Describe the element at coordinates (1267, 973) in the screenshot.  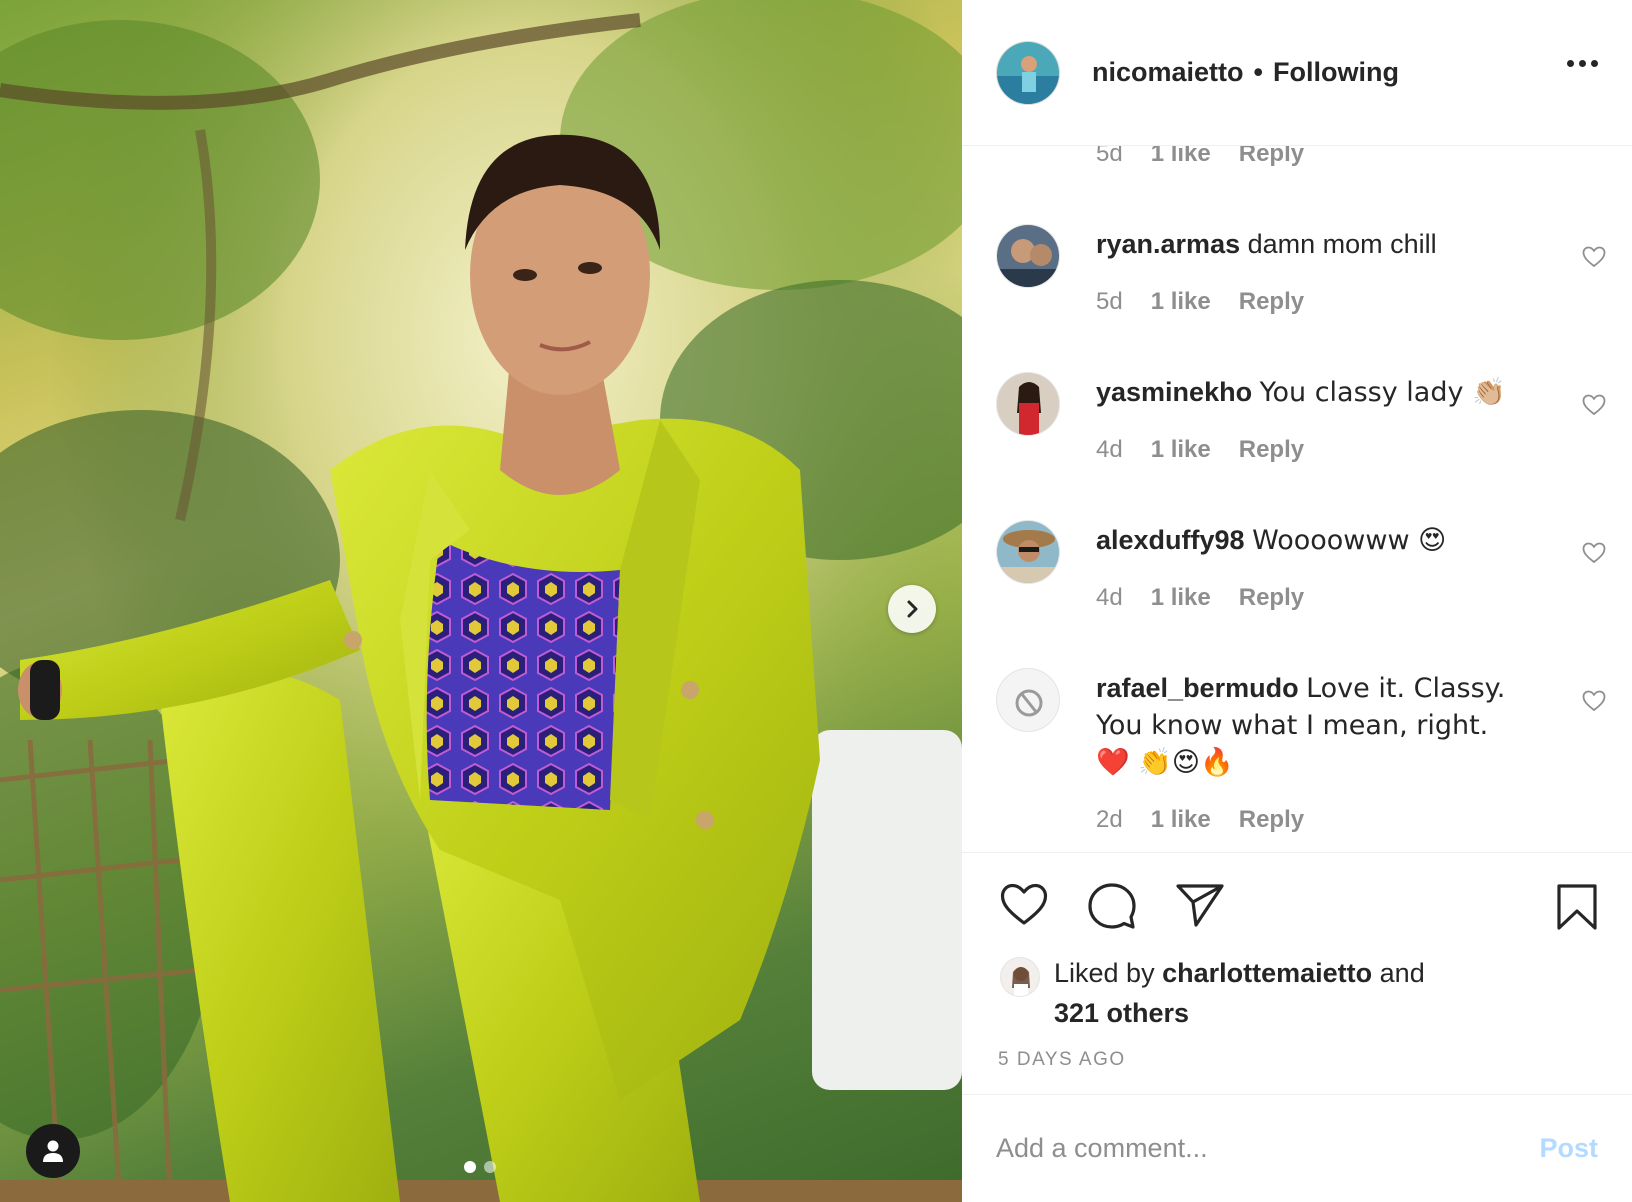
I see `liked-by-username: charlottemaietto` at that location.